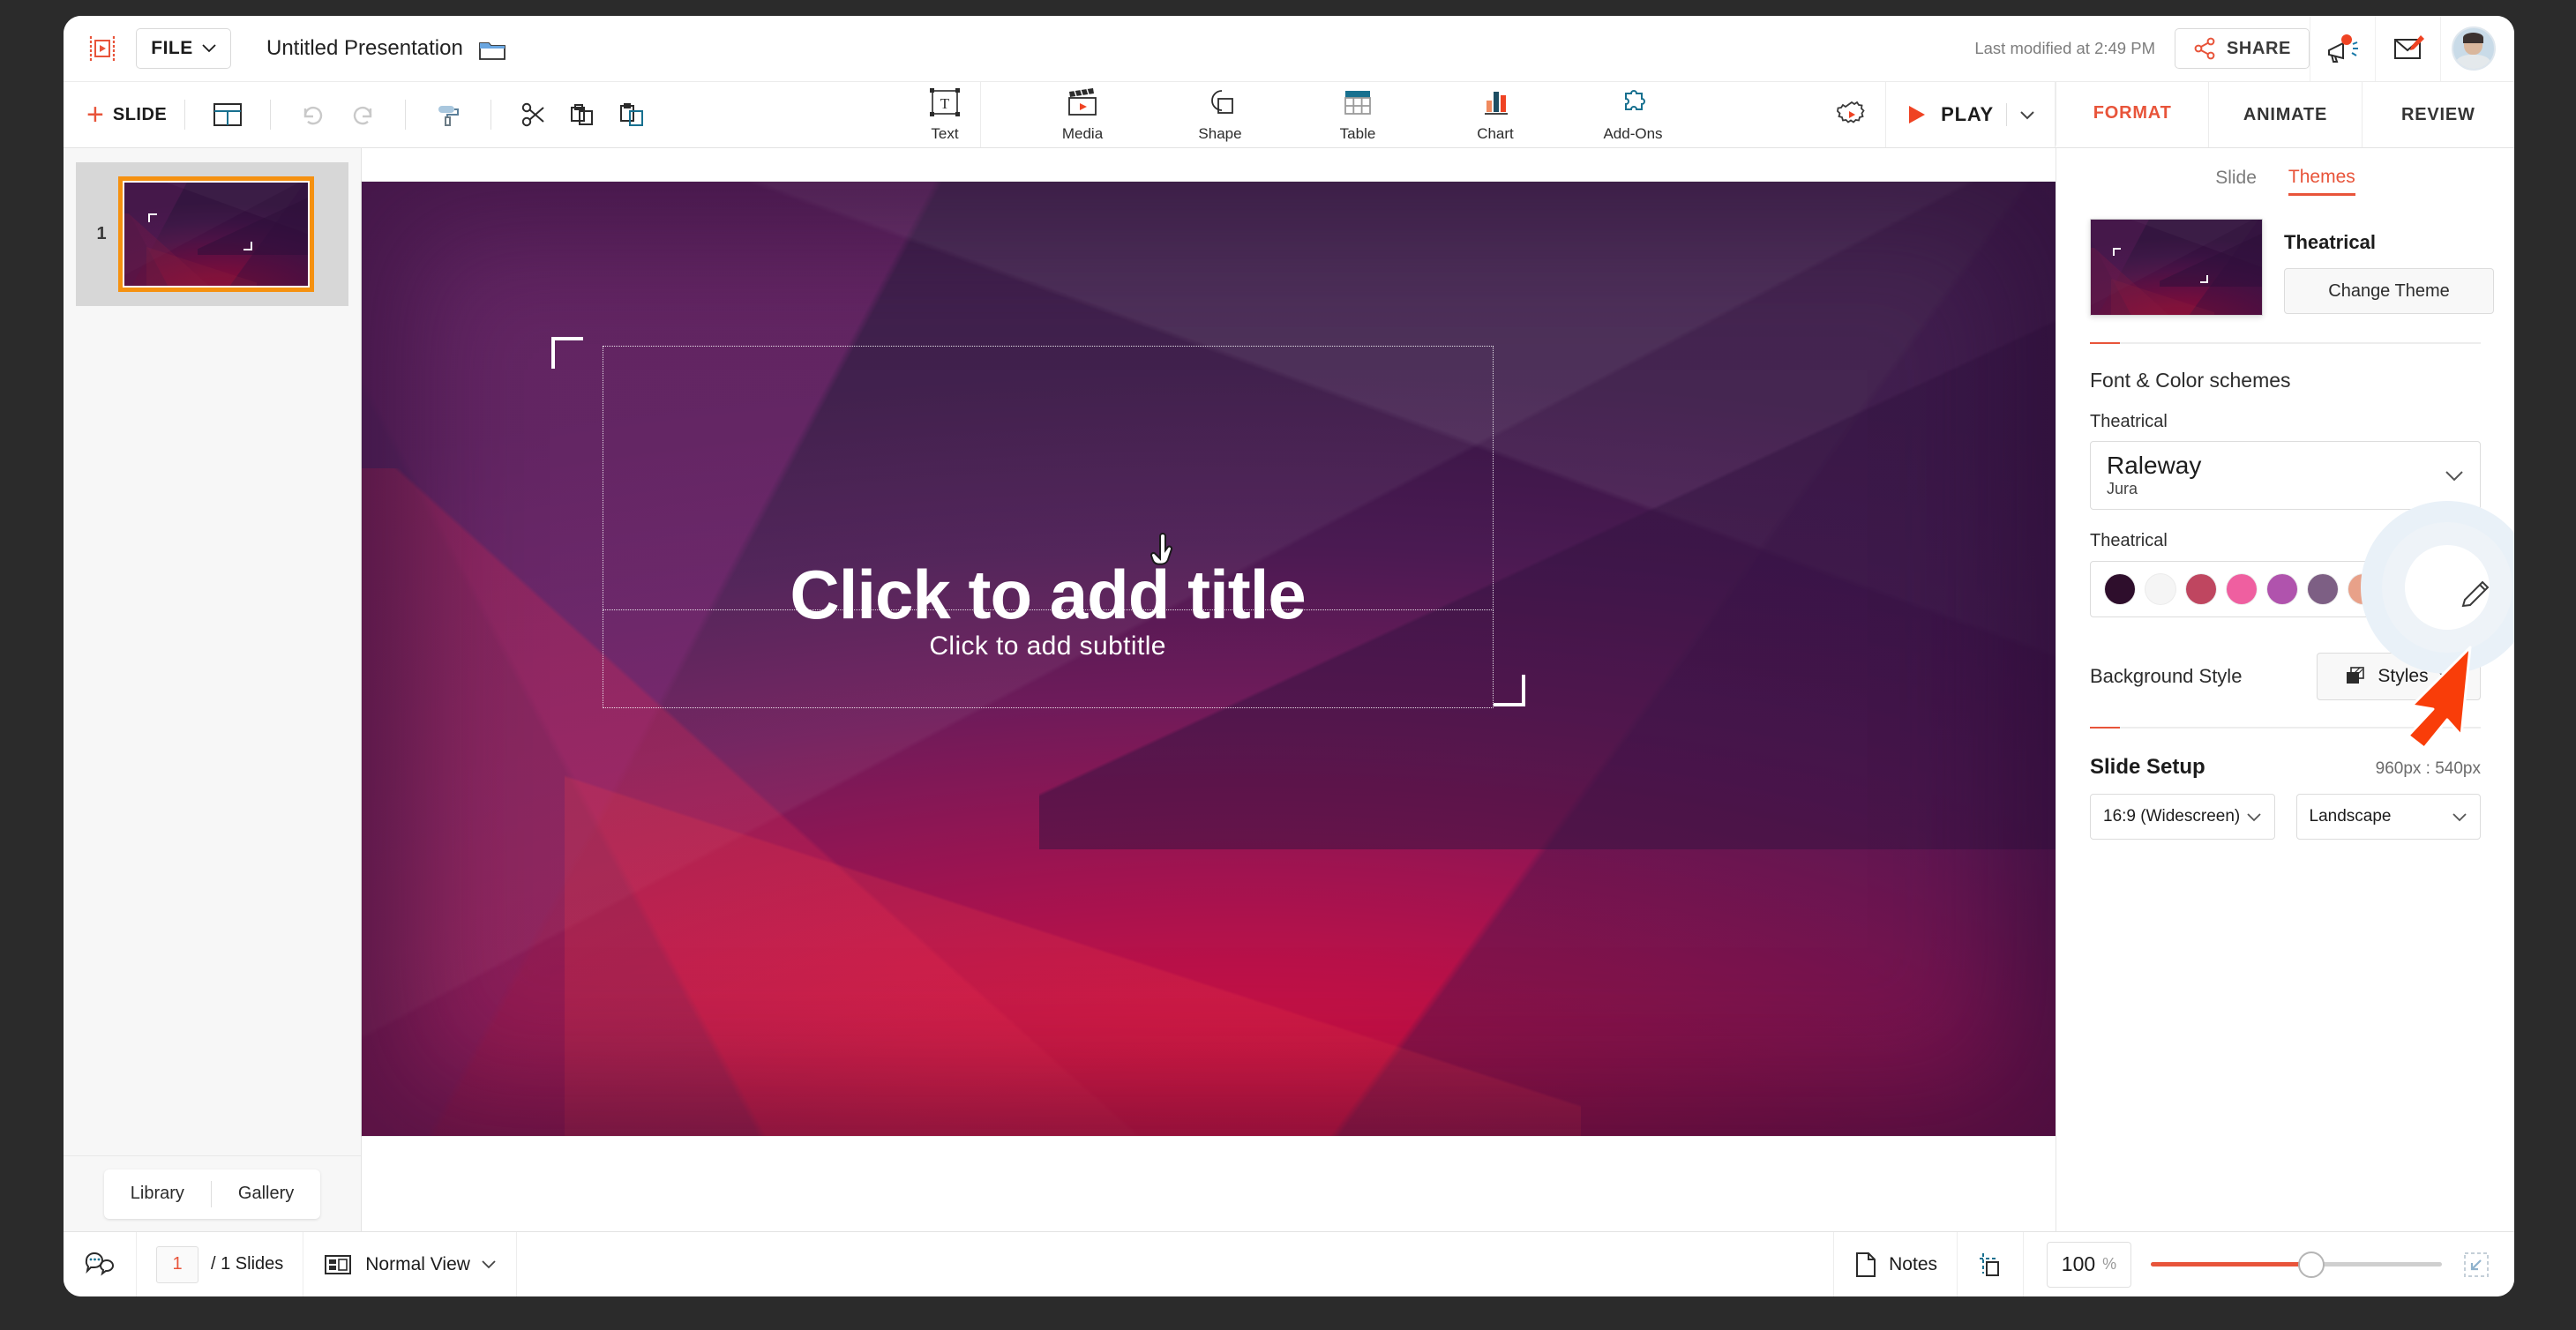 This screenshot has width=2576, height=1330. I want to click on slide-number: 1, so click(102, 233).